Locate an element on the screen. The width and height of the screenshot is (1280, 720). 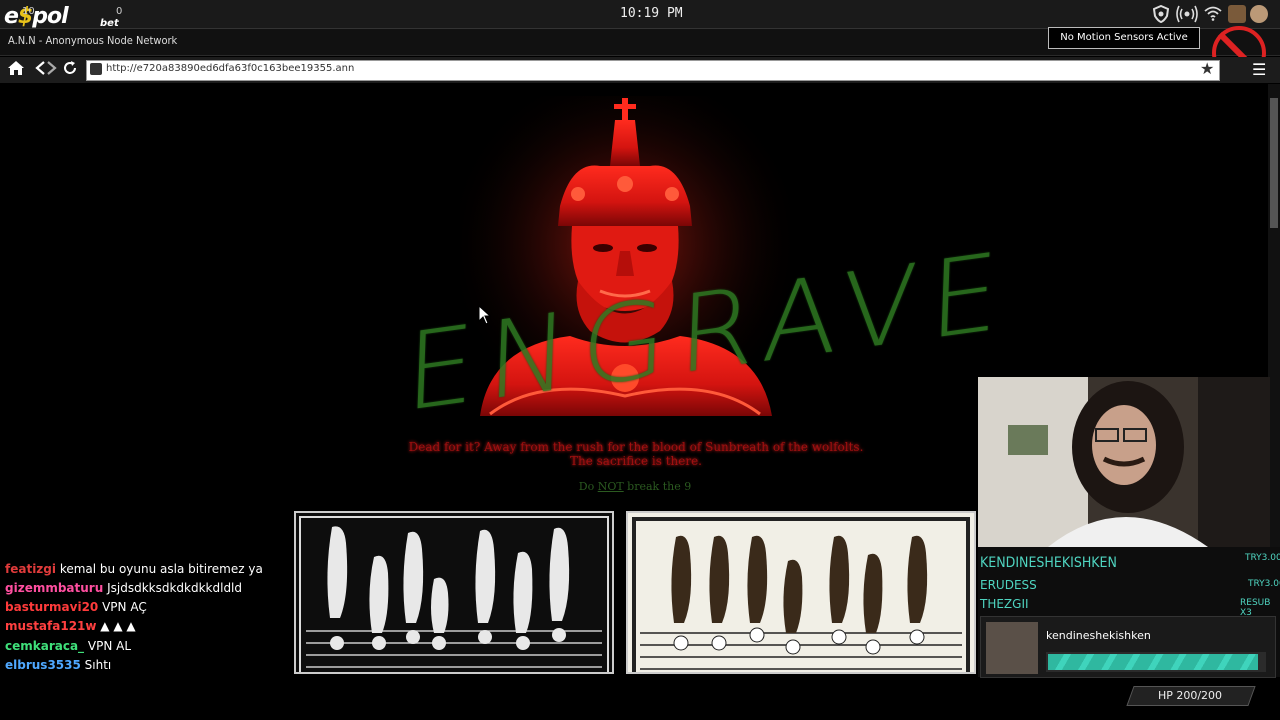
donor-name: THEZGII is located at coordinates (1004, 604).